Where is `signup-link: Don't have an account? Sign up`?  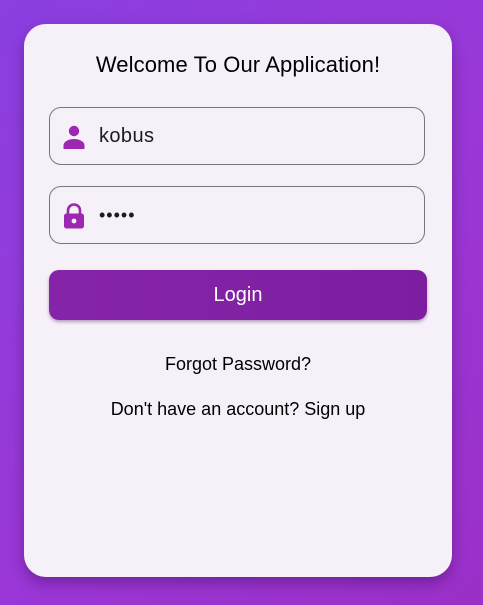
signup-link: Don't have an account? Sign up is located at coordinates (238, 409).